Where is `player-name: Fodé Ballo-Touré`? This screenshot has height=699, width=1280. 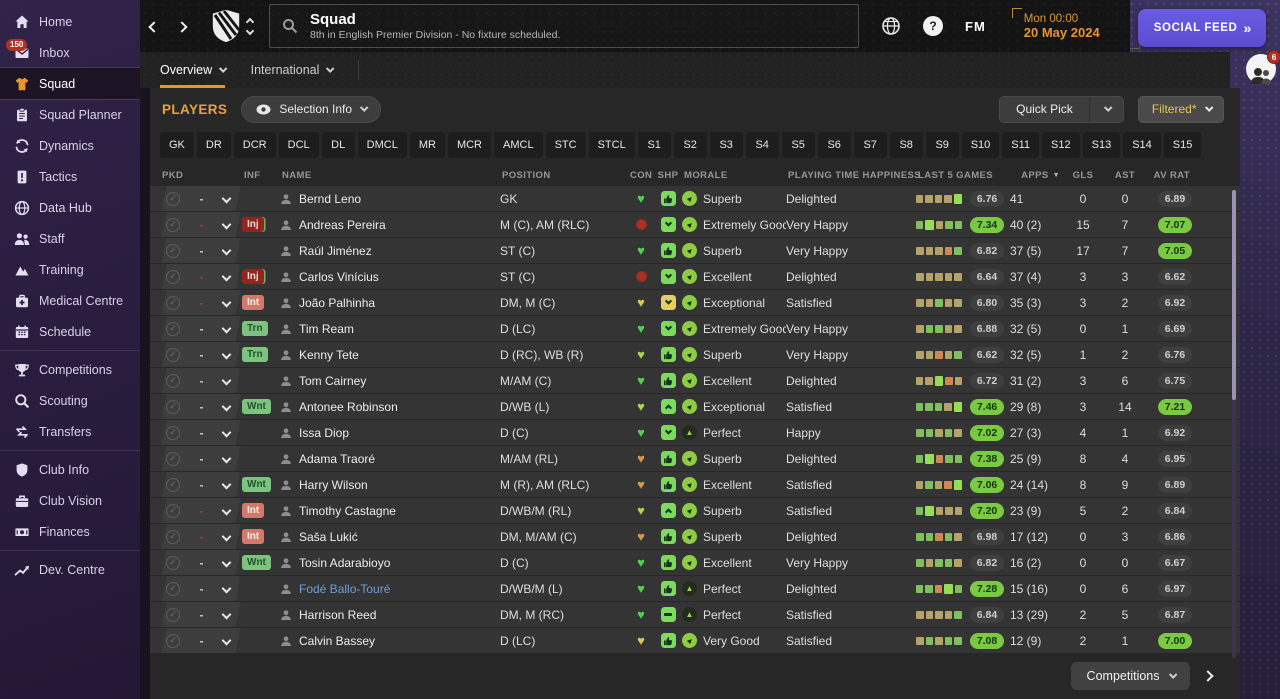
player-name: Fodé Ballo-Touré is located at coordinates (344, 589).